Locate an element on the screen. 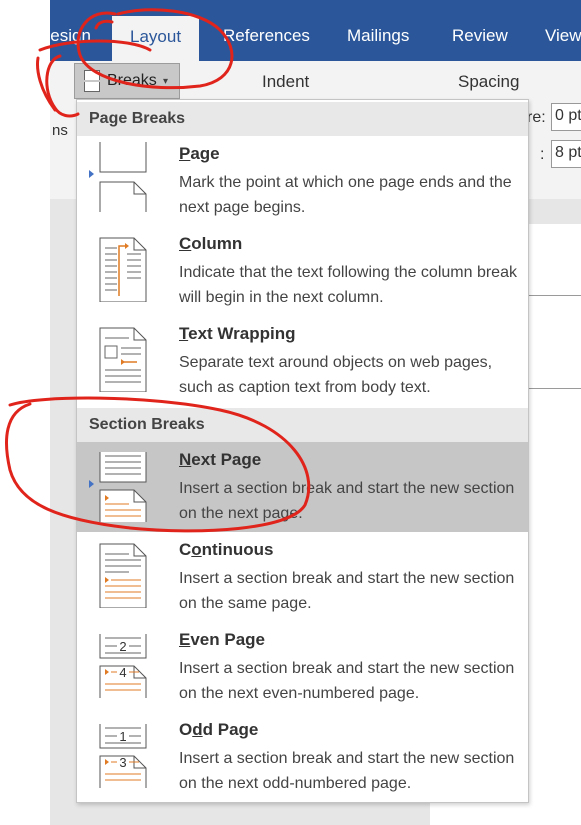 This screenshot has height=825, width=581. next-page-break-icon is located at coordinates (123, 487).